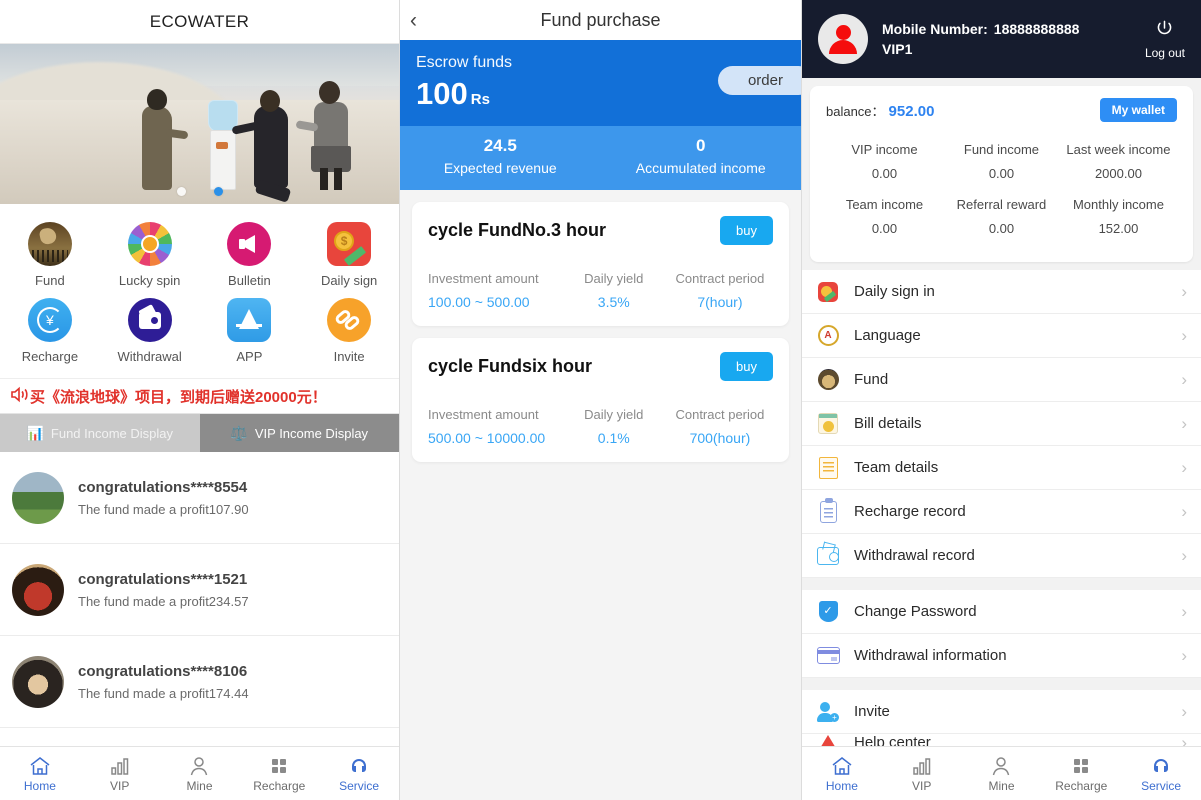 This screenshot has width=1201, height=800. What do you see at coordinates (150, 330) in the screenshot?
I see `quick-nav-withdrawal: Withdrawal` at bounding box center [150, 330].